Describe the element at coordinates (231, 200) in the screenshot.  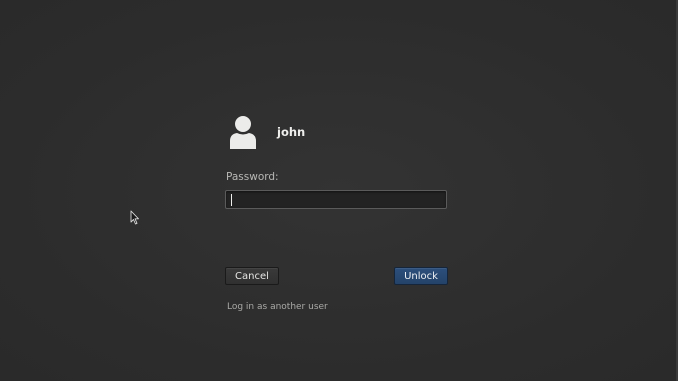
I see `text-cursor` at that location.